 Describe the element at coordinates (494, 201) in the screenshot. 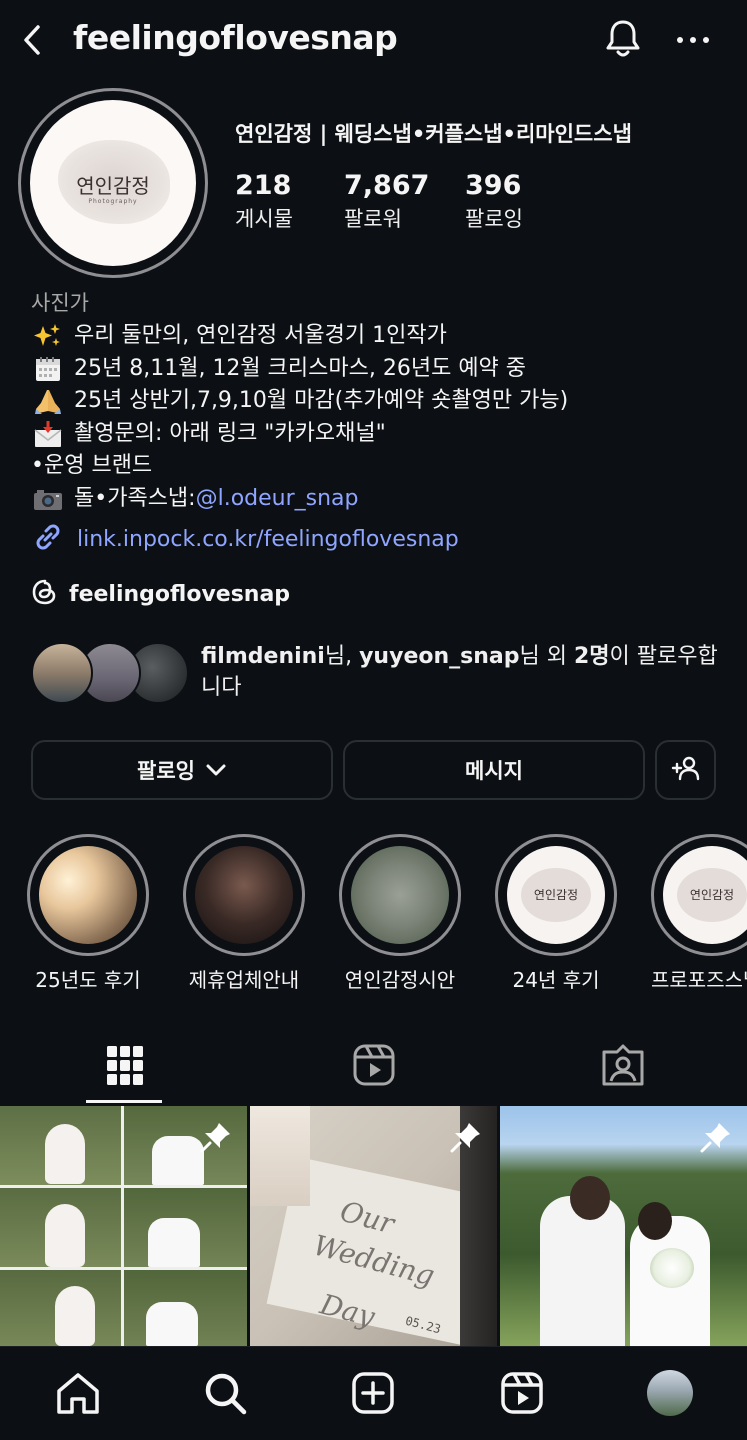

I see `stat-following: 396 팔로잉` at that location.